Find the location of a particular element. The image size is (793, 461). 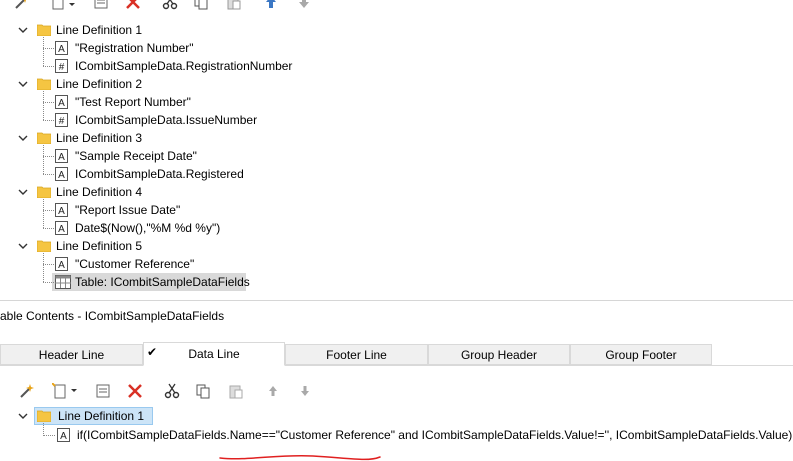

line-item-label: ICombitSampleData.Registered is located at coordinates (159, 174).